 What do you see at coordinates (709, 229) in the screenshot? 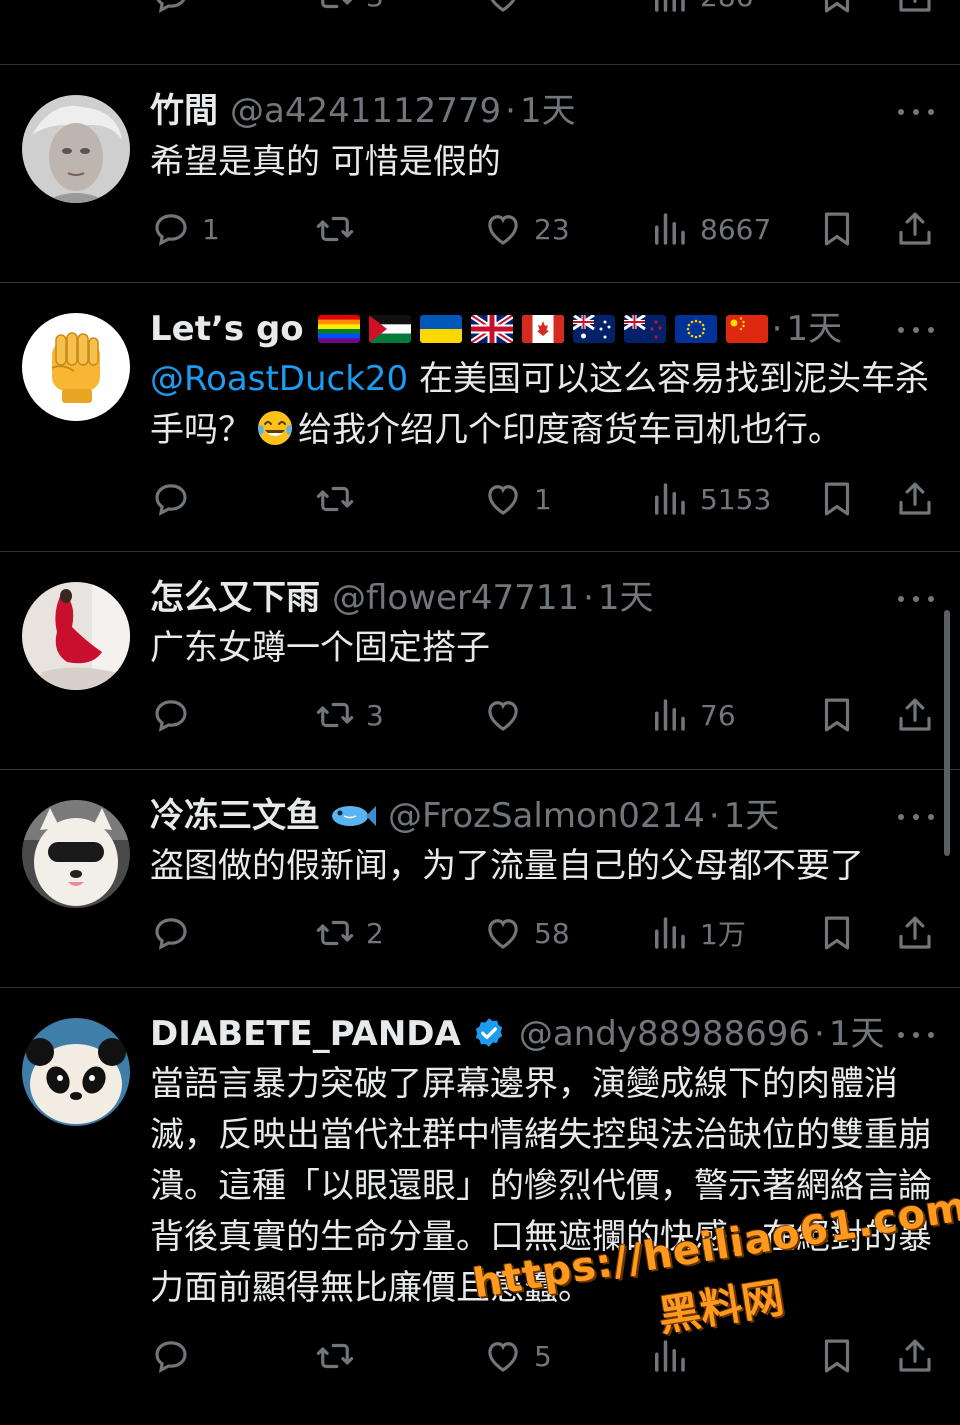
I see `views-button: 8667` at bounding box center [709, 229].